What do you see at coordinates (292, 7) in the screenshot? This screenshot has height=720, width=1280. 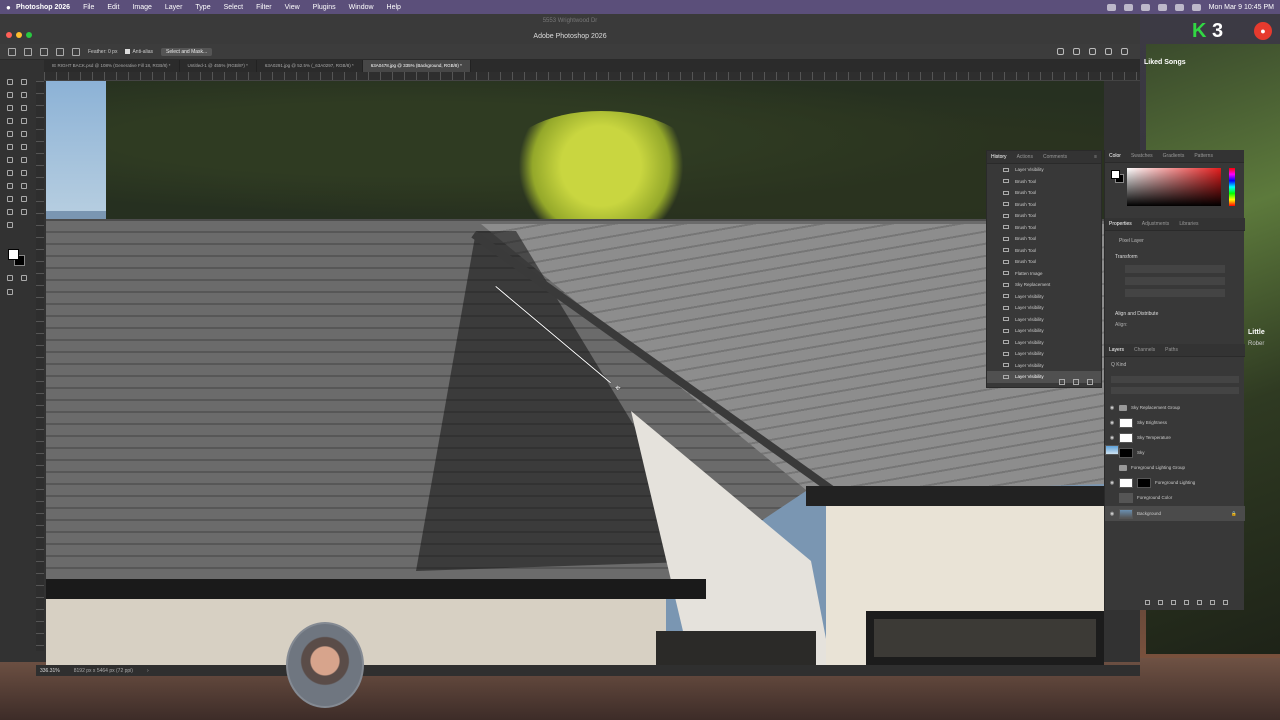 I see `menu-view: View` at bounding box center [292, 7].